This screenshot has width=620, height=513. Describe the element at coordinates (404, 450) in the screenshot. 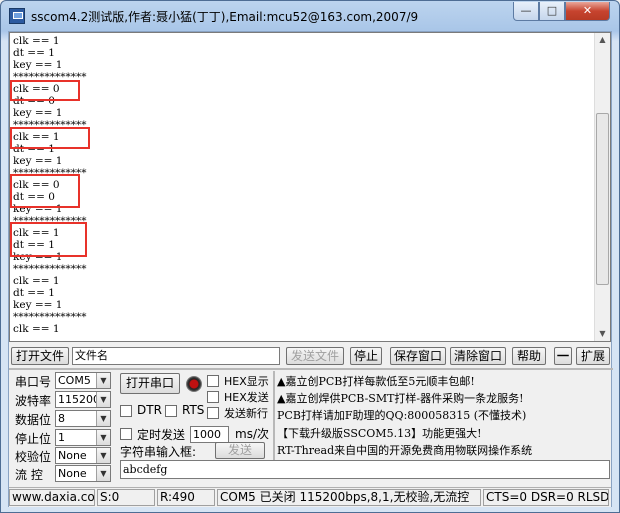

I see `ad-line: RT-Thread来自中国的开源免费商用物联网操作系统` at that location.